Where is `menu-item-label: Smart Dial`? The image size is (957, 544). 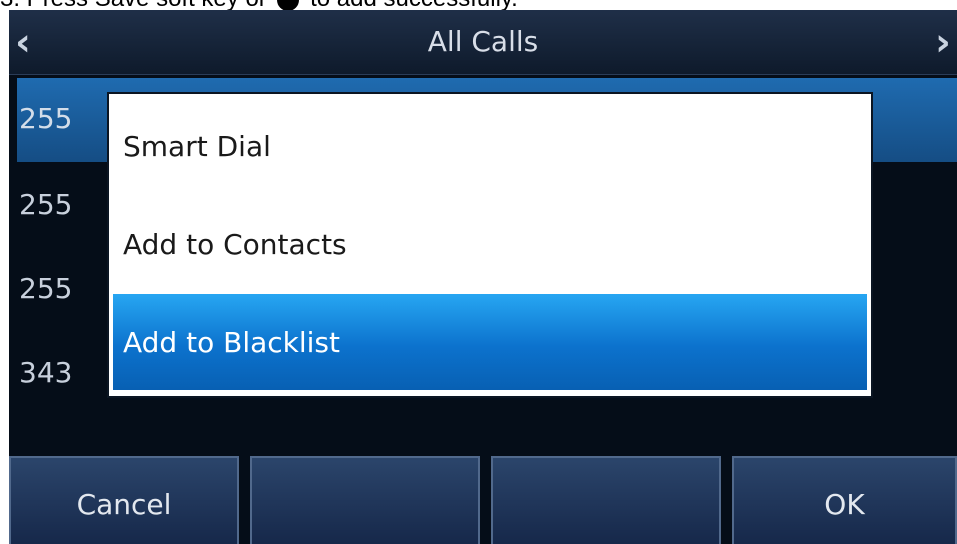
menu-item-label: Smart Dial is located at coordinates (197, 146).